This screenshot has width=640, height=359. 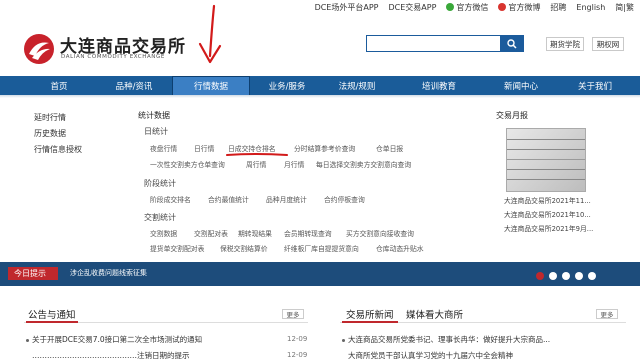 I want to click on news-more-button: 更多, so click(x=607, y=314).